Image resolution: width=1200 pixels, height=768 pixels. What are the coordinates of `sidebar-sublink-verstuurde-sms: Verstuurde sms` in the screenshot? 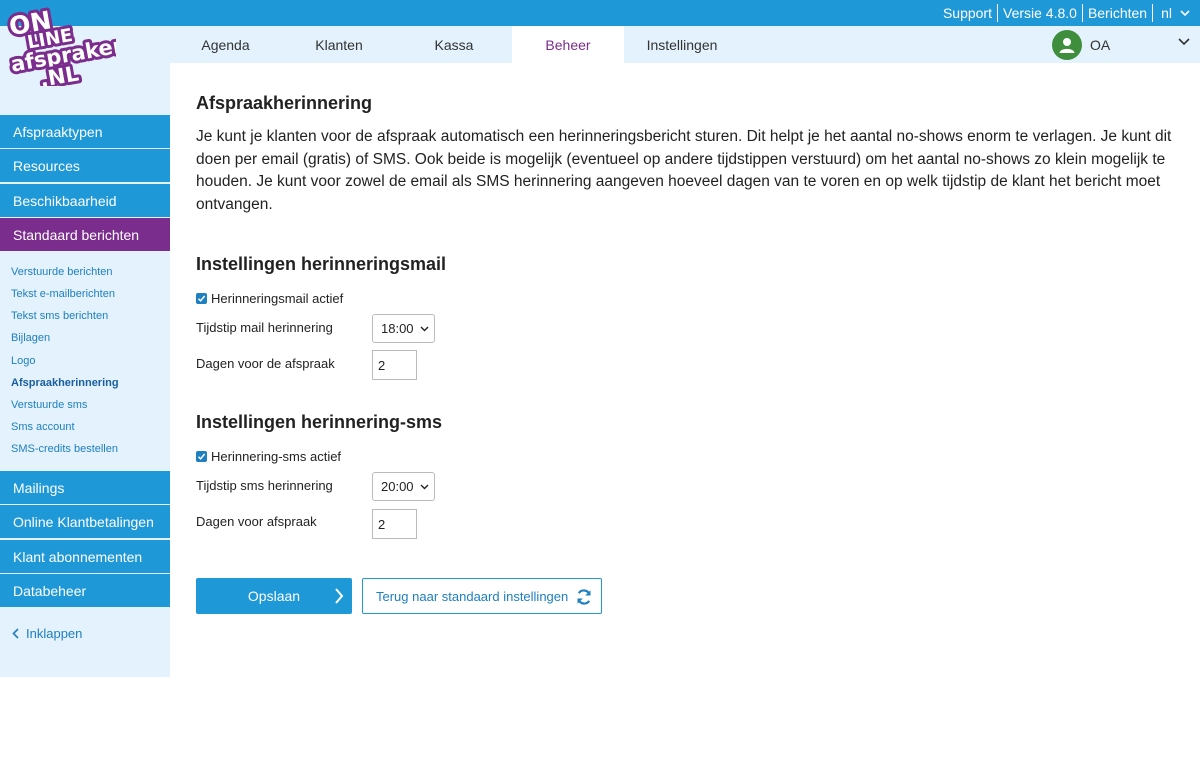 It's located at (49, 405).